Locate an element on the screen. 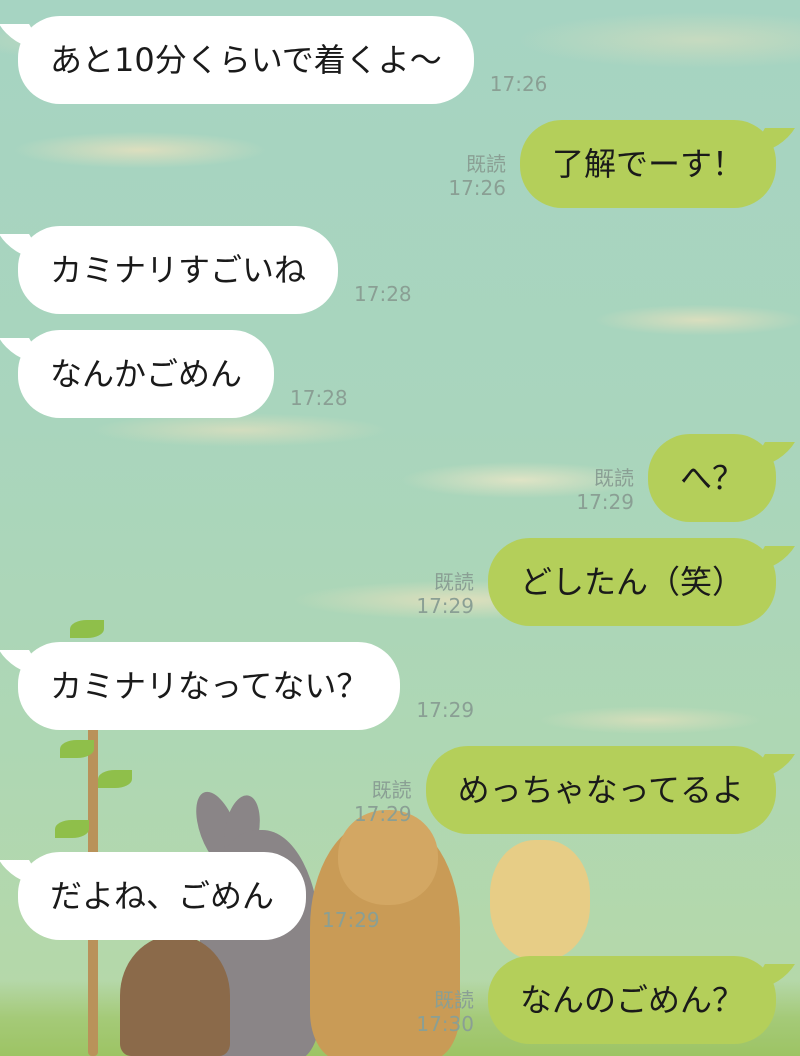 This screenshot has height=1056, width=800. outgoing-message-bubble: へ？ is located at coordinates (711, 478).